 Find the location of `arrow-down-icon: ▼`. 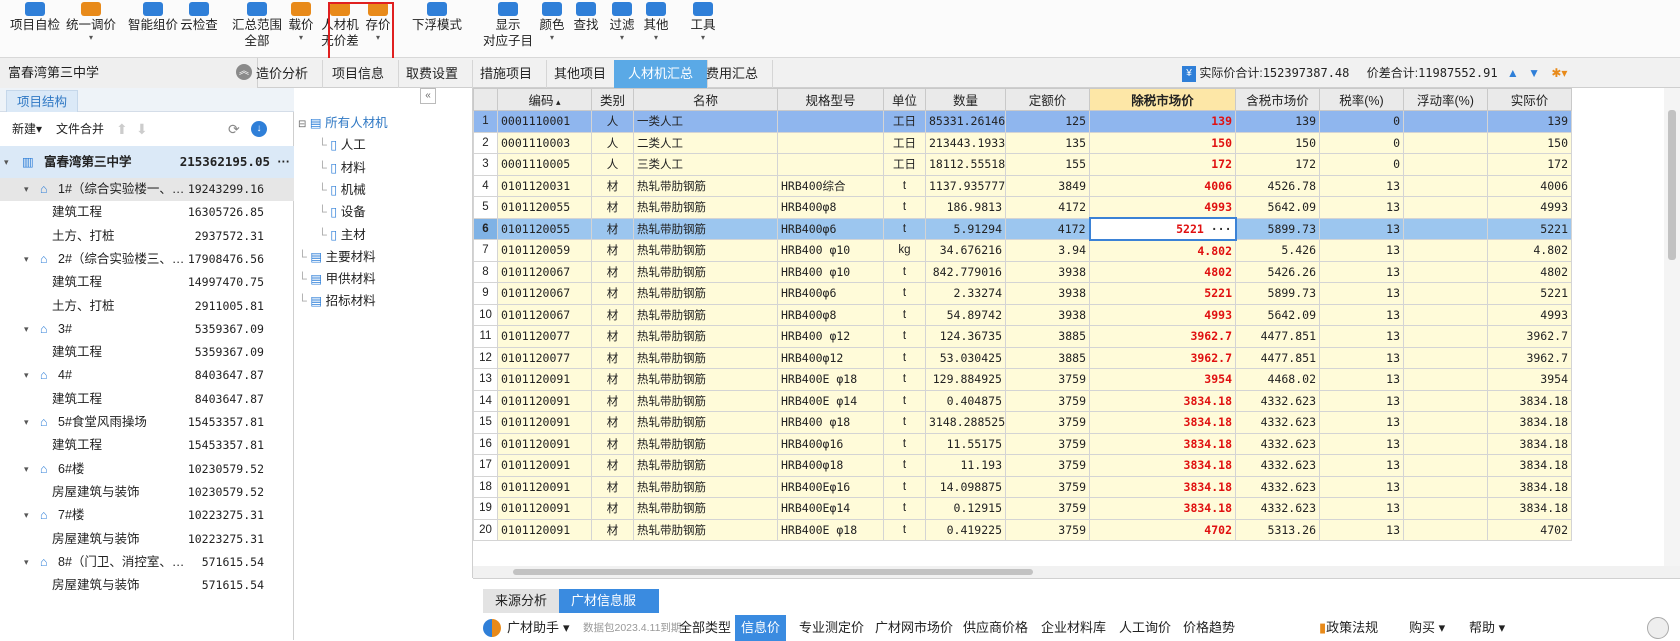

arrow-down-icon: ▼ is located at coordinates (1534, 73).